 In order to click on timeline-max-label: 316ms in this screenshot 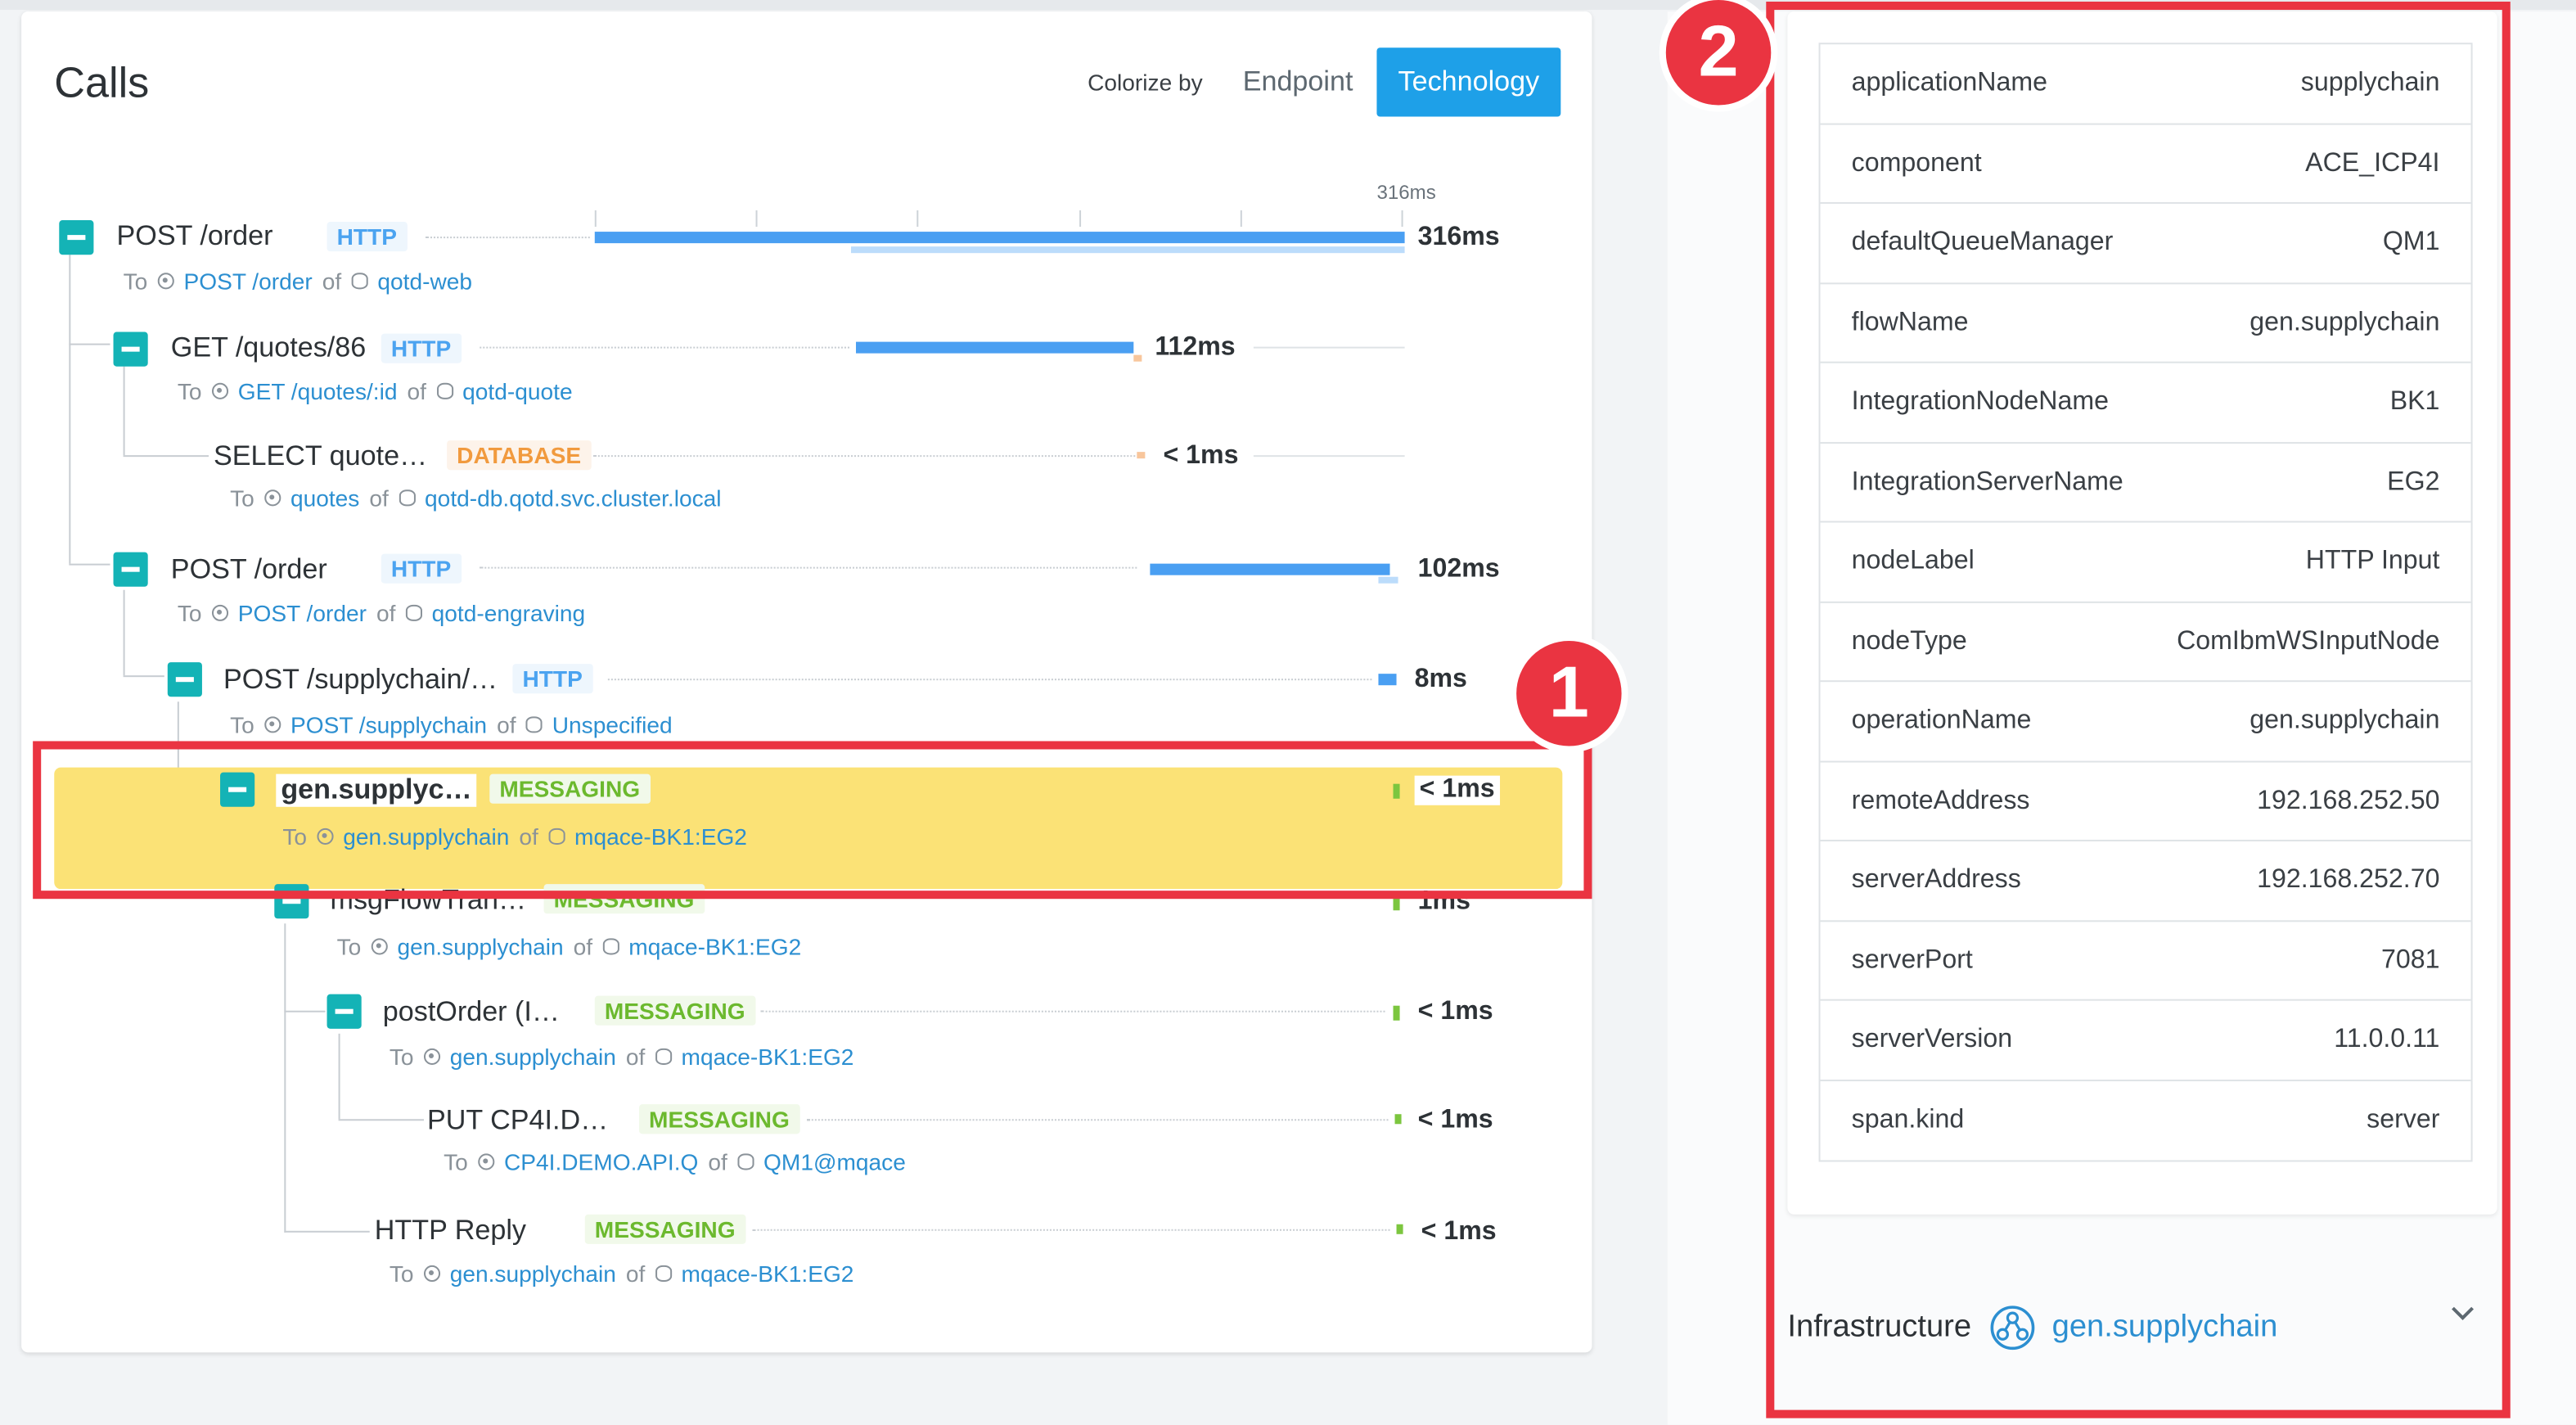, I will do `click(1406, 192)`.